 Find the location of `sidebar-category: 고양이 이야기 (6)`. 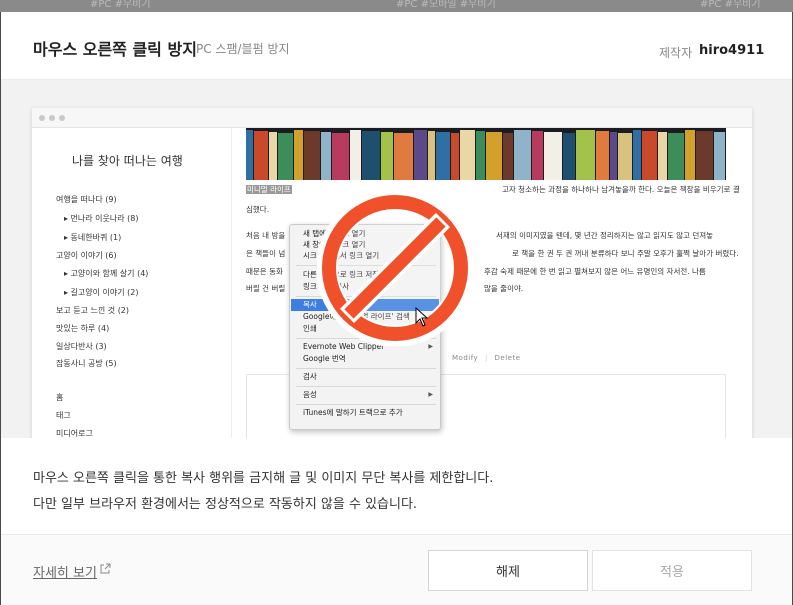

sidebar-category: 고양이 이야기 (6) is located at coordinates (86, 255).